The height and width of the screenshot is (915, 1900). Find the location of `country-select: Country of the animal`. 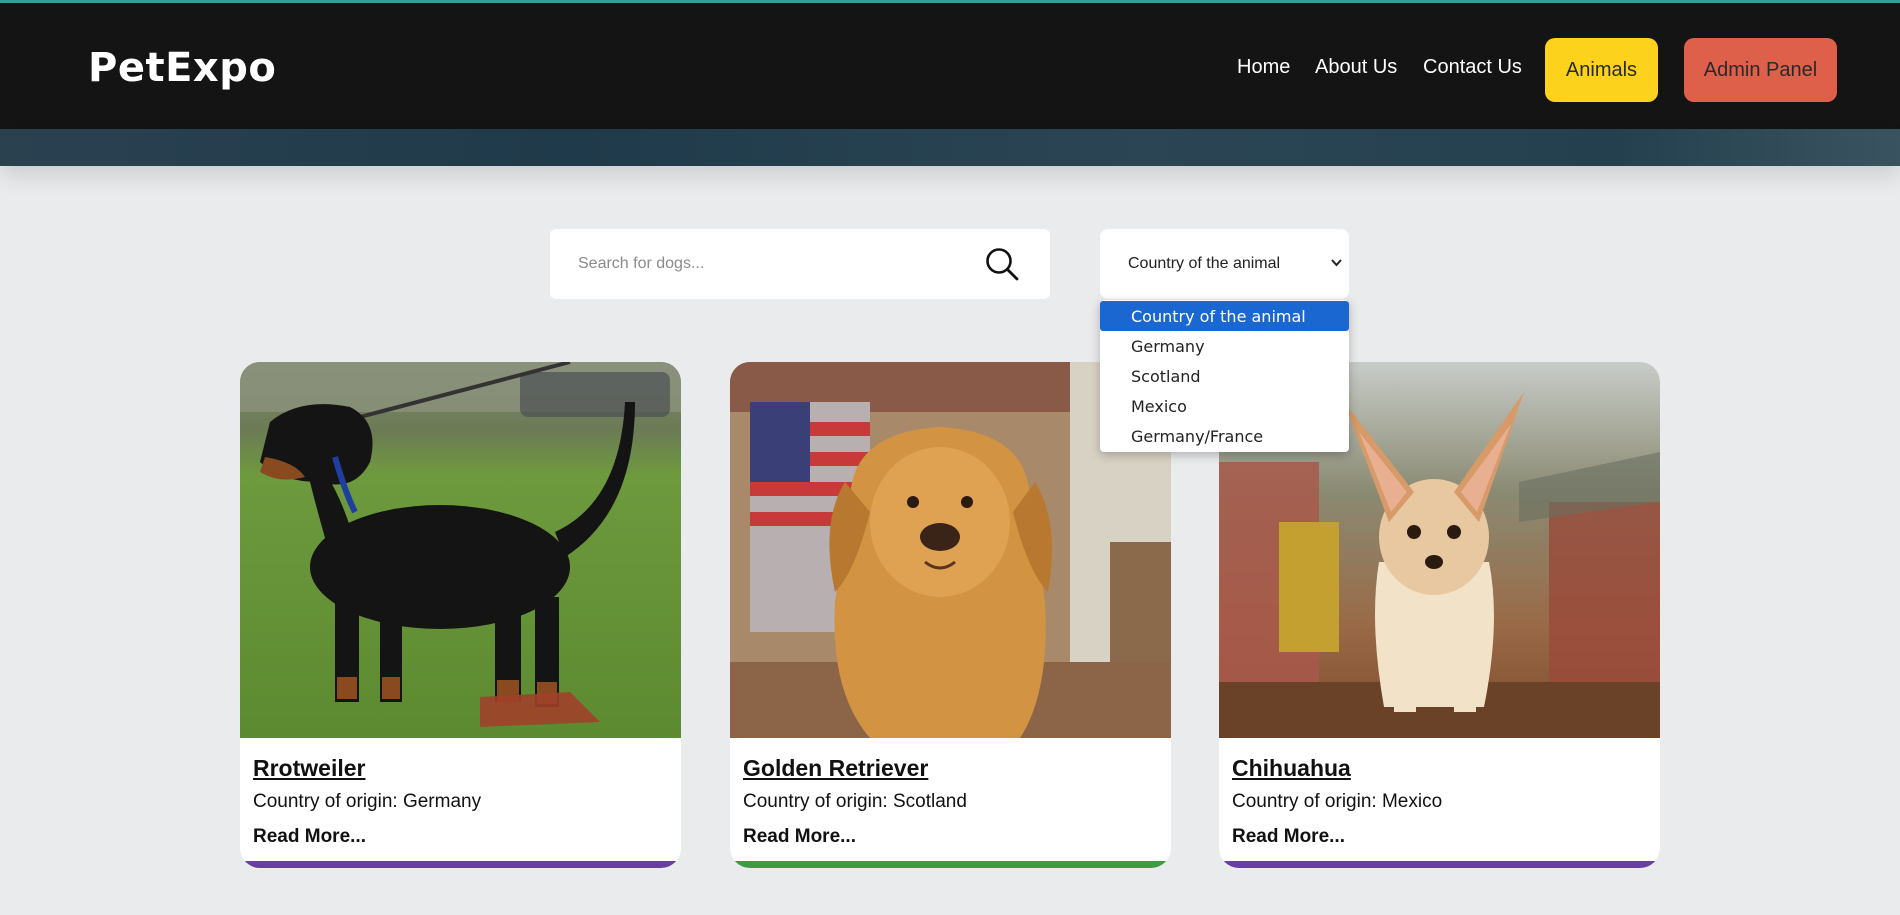

country-select: Country of the animal is located at coordinates (1224, 264).